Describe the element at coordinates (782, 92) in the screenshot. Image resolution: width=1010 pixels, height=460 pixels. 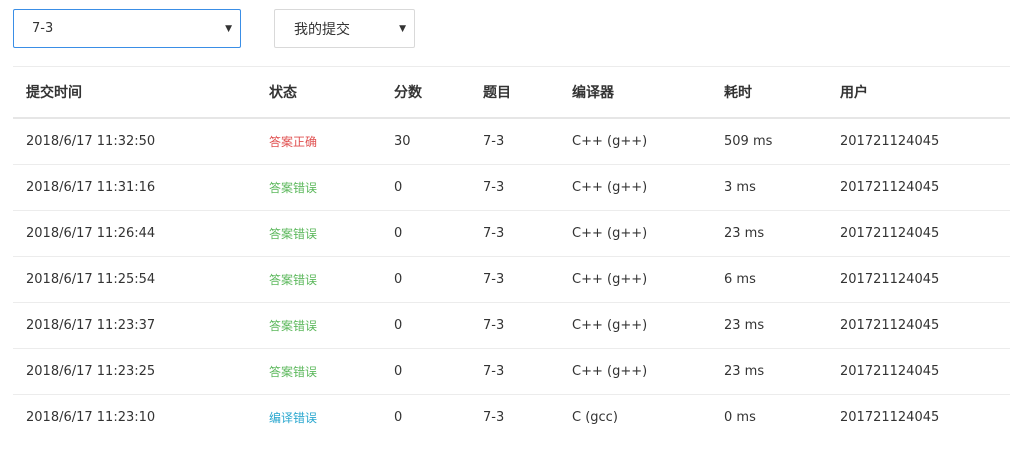
I see `header-duration: 耗时` at that location.